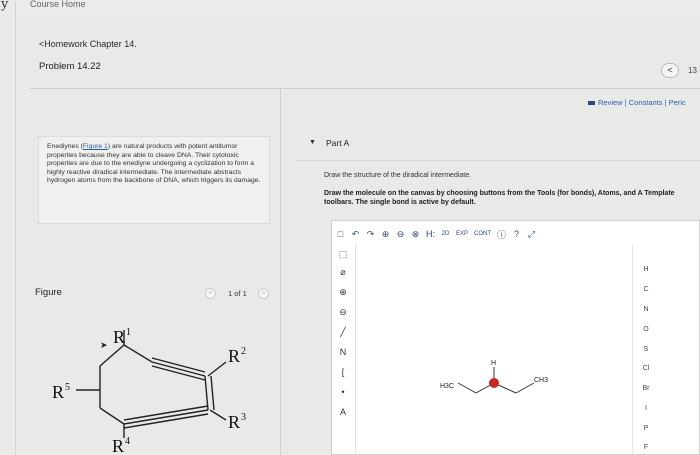 The width and height of the screenshot is (700, 455). What do you see at coordinates (58, 4) in the screenshot?
I see `course-home-link: Course Home` at bounding box center [58, 4].